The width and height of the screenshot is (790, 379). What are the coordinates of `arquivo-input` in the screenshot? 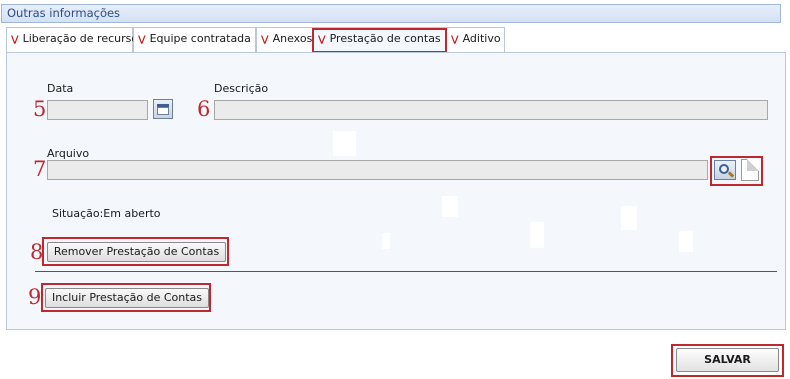 It's located at (377, 170).